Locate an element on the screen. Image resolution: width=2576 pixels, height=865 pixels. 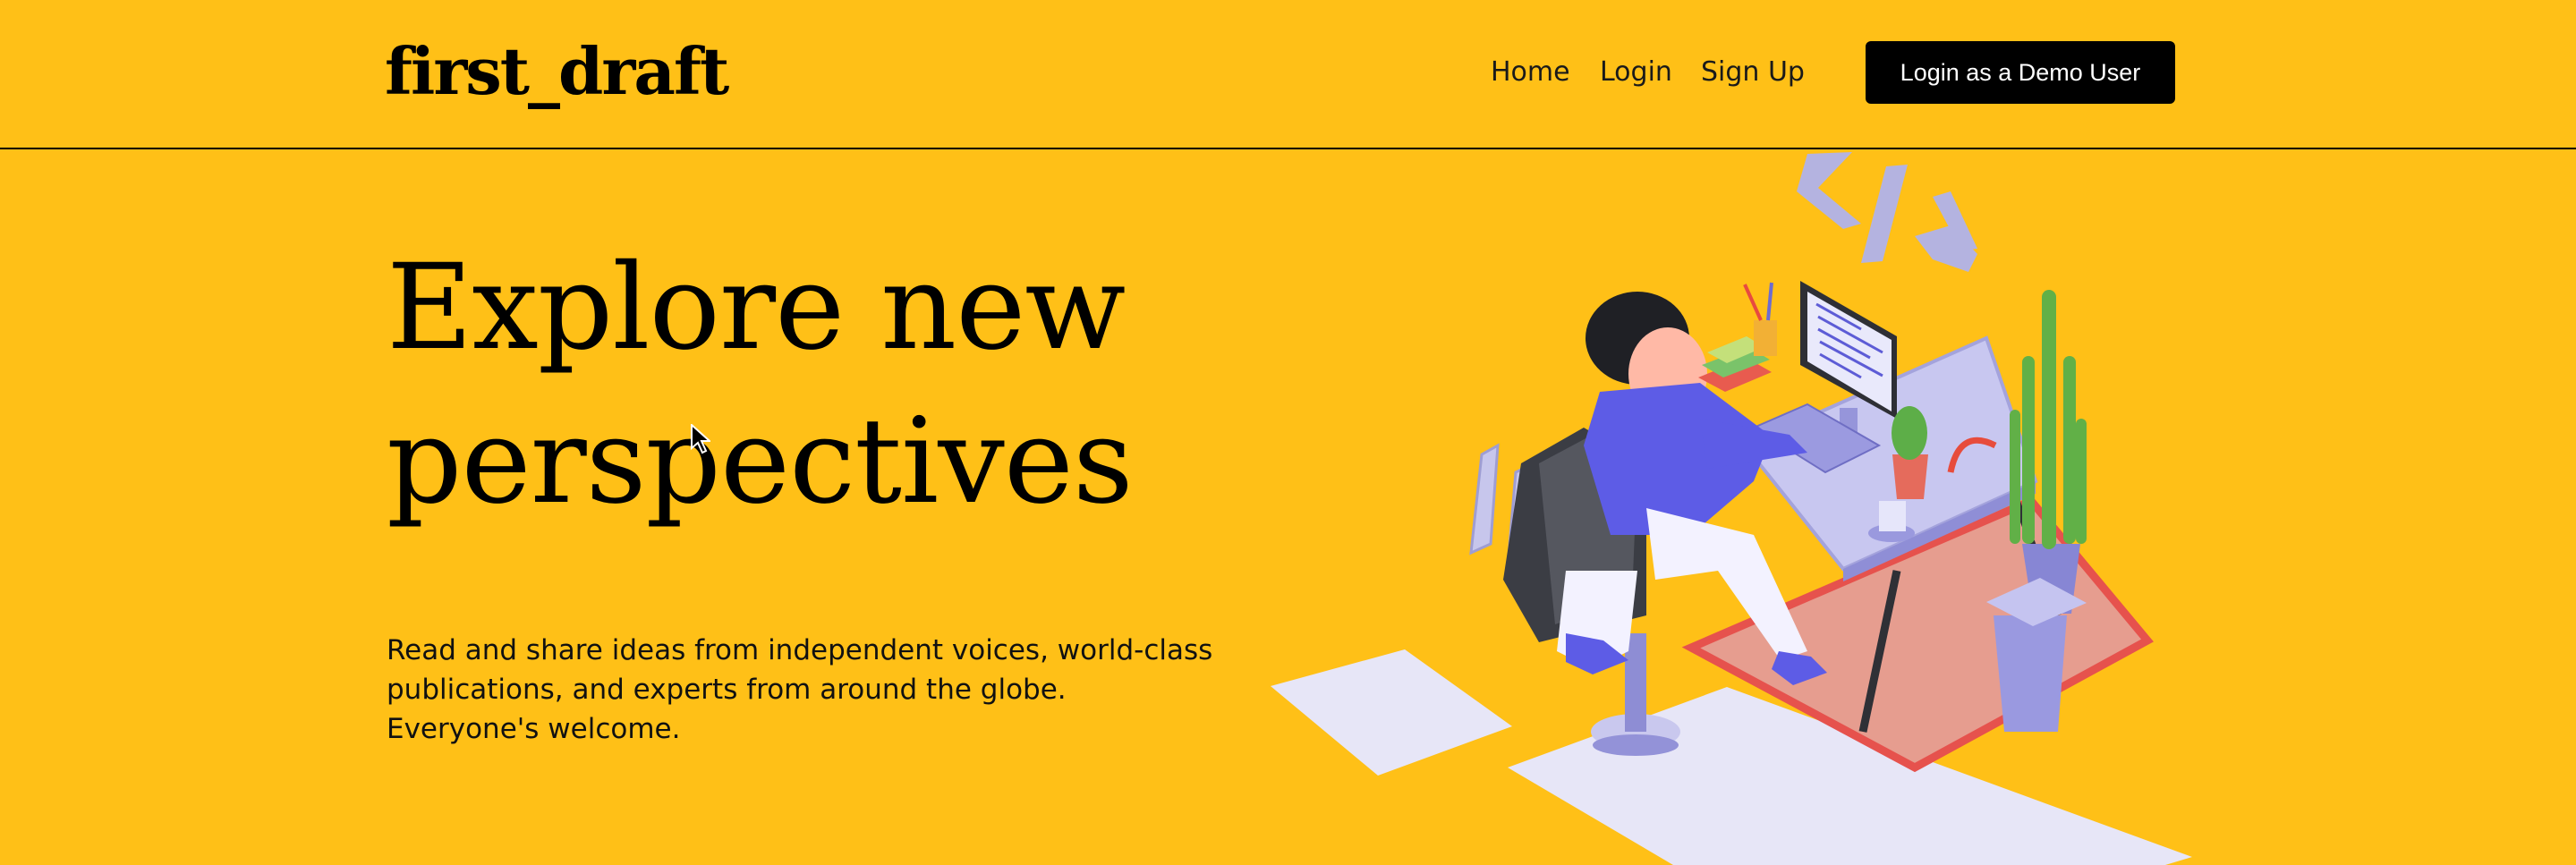
site-logo: first_draft is located at coordinates (557, 71).